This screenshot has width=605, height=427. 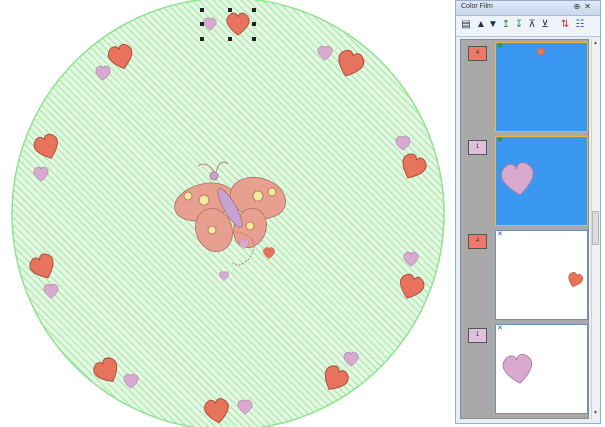 What do you see at coordinates (532, 25) in the screenshot?
I see `move-first-icon: ⊼` at bounding box center [532, 25].